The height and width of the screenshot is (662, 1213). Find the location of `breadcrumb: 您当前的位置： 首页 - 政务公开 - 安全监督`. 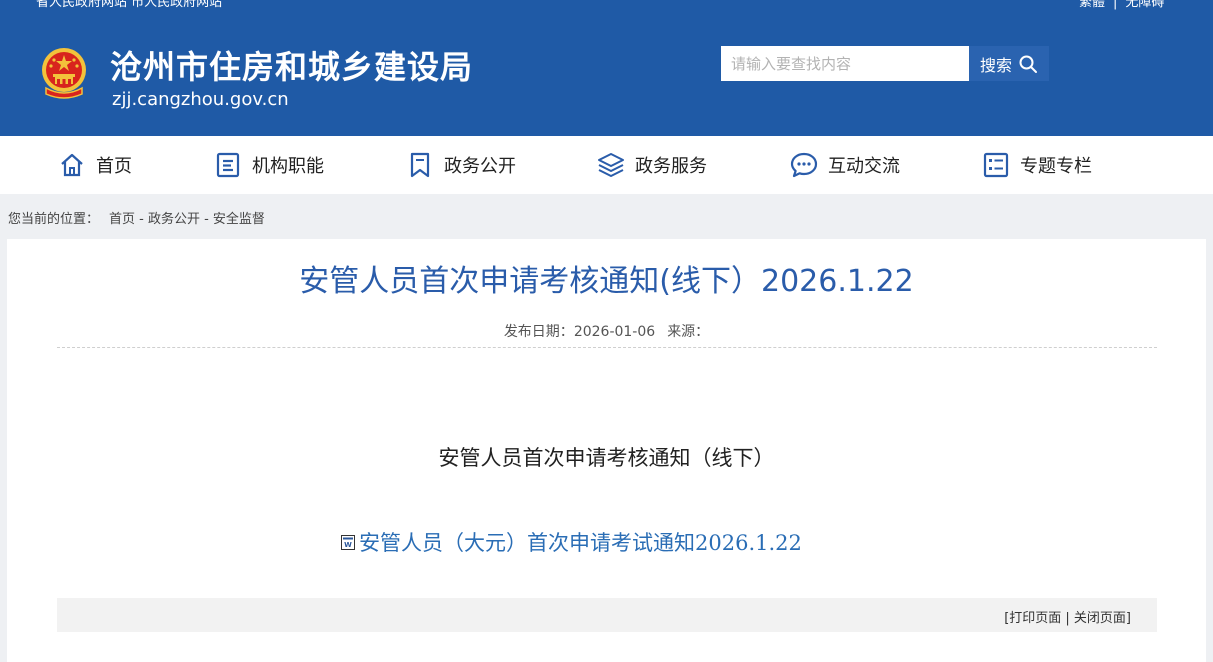

breadcrumb: 您当前的位置： 首页 - 政务公开 - 安全监督 is located at coordinates (136, 217).